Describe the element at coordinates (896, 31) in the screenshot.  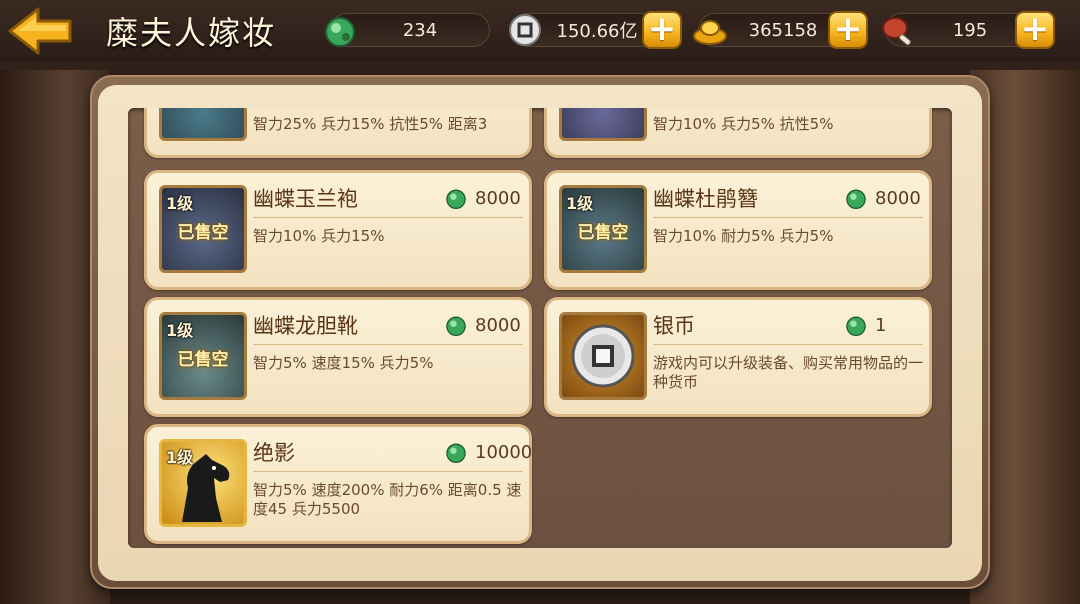
I see `meat-icon` at that location.